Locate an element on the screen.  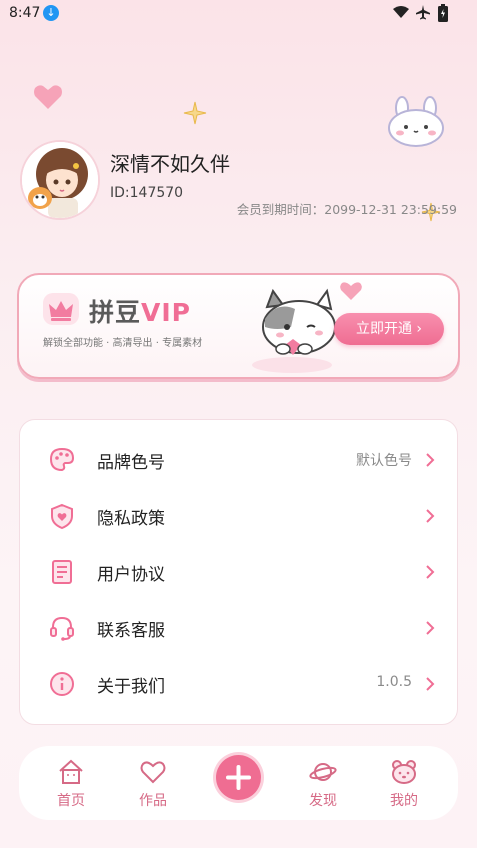
crown-icon is located at coordinates (61, 309).